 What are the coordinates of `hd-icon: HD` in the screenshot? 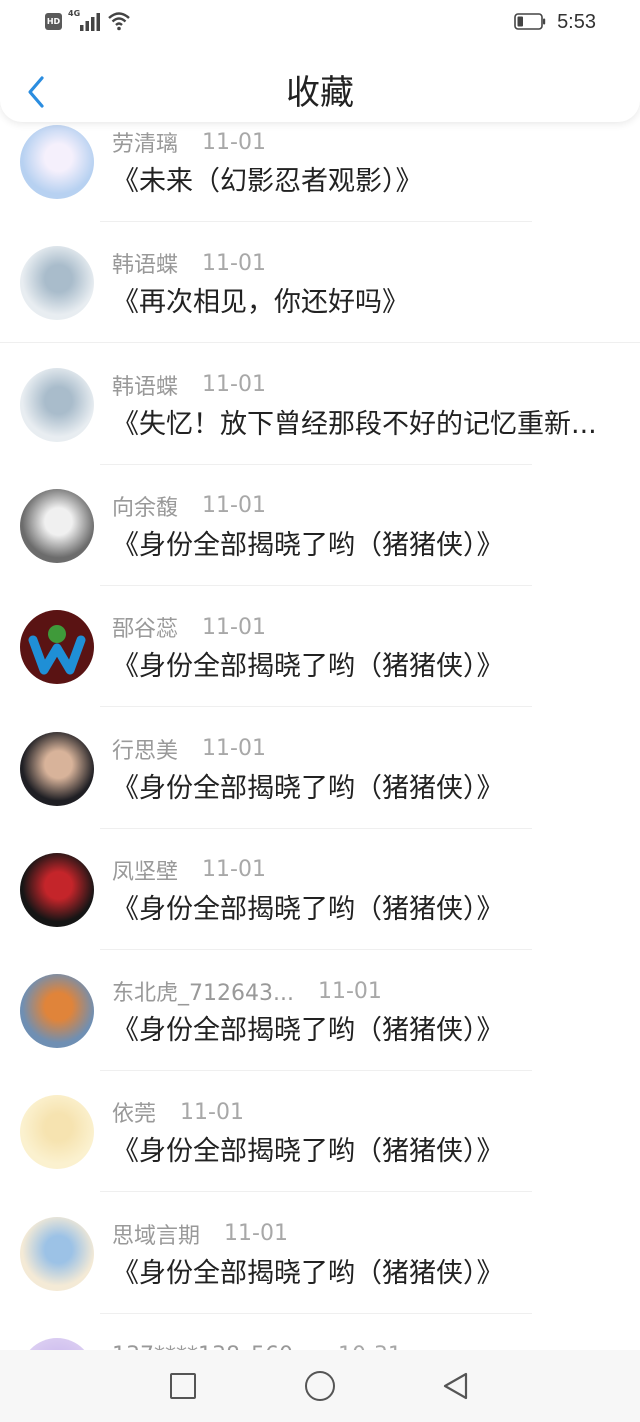 It's located at (53, 21).